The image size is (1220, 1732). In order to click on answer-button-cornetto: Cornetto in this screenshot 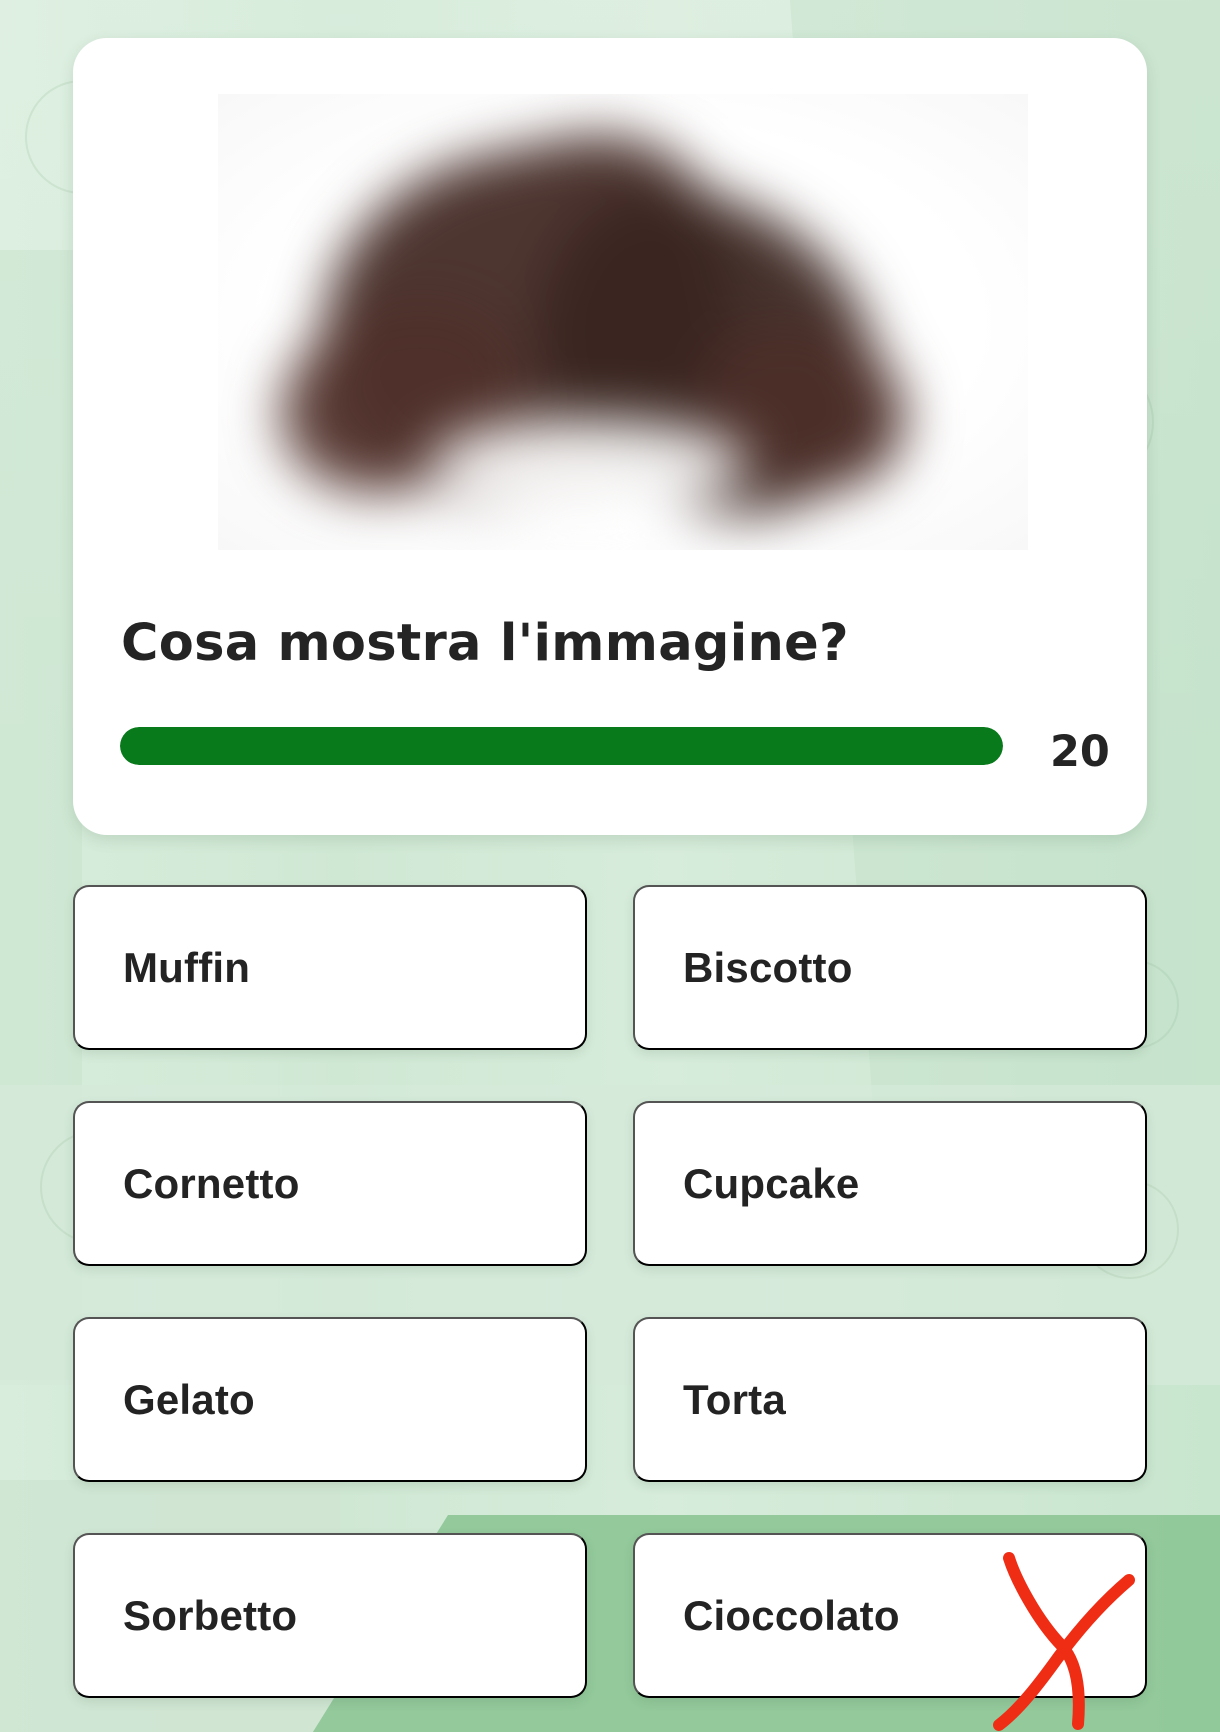, I will do `click(330, 1183)`.